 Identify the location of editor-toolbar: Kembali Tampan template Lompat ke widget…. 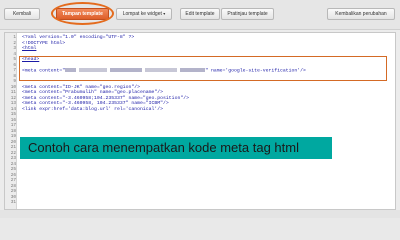
(200, 15).